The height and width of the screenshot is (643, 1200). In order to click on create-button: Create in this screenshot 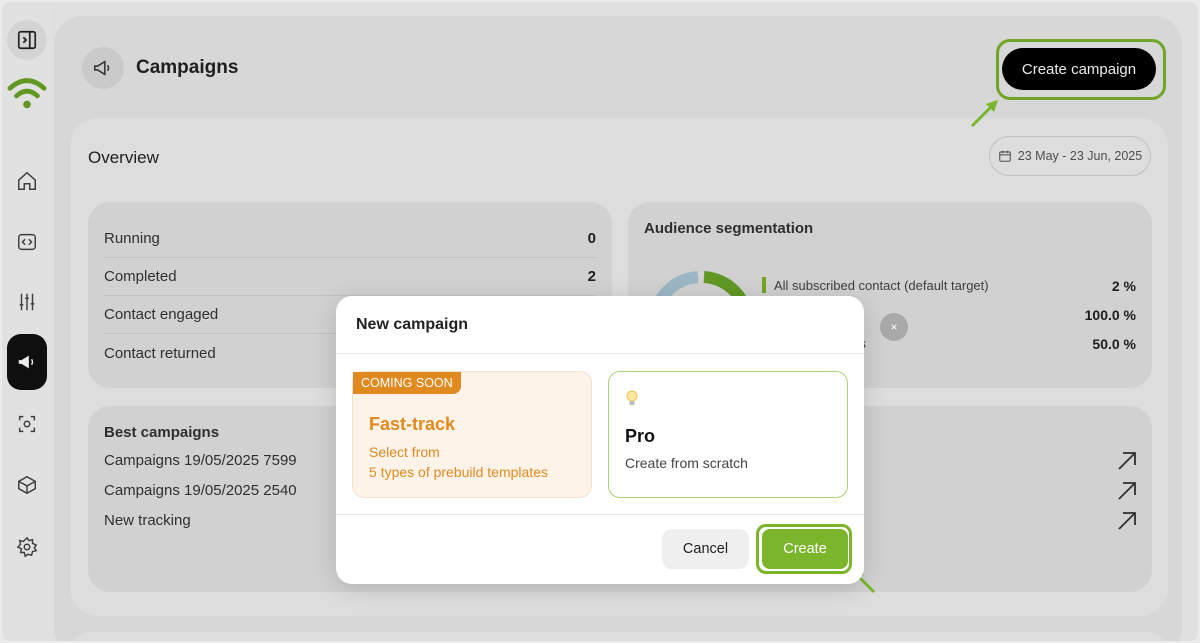, I will do `click(805, 549)`.